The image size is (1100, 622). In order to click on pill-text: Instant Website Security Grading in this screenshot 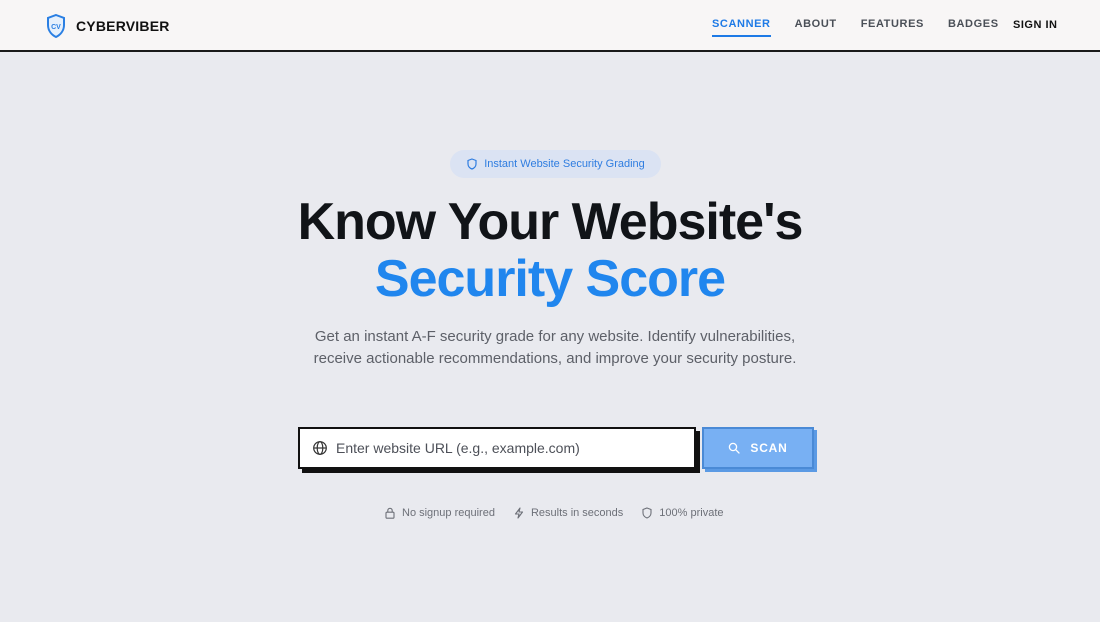, I will do `click(564, 164)`.